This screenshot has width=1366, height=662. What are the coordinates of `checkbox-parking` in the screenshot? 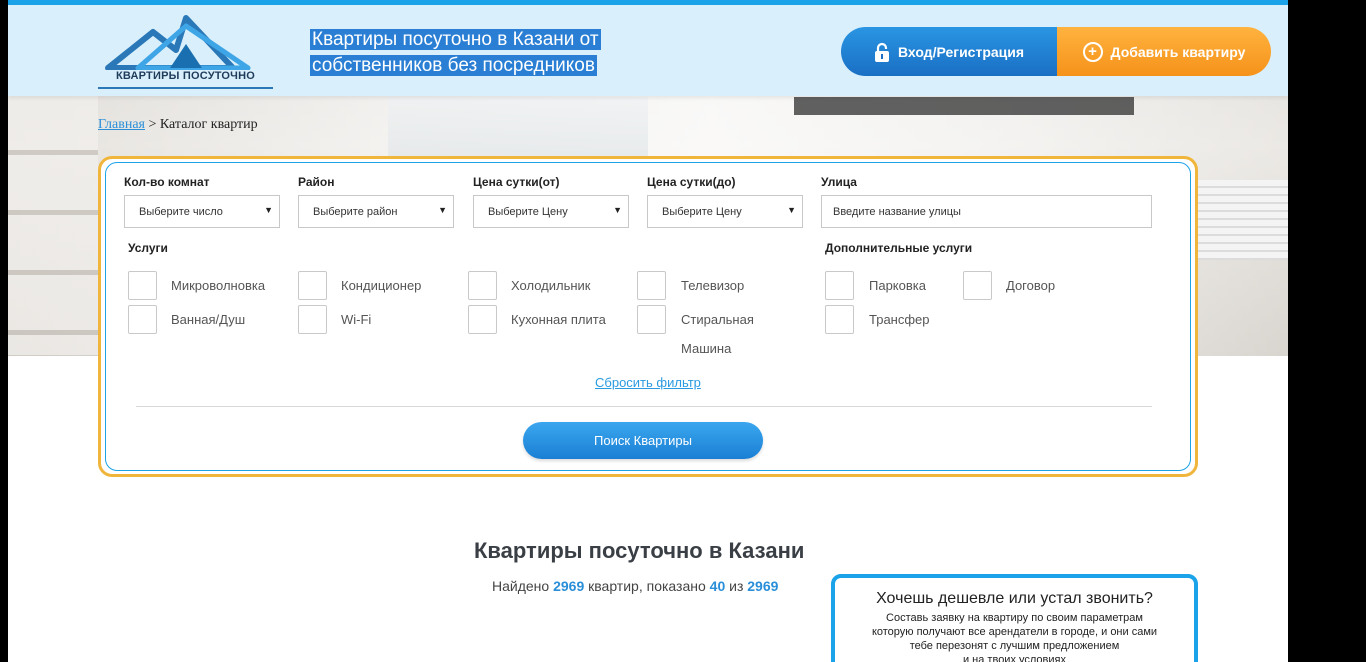 It's located at (839, 285).